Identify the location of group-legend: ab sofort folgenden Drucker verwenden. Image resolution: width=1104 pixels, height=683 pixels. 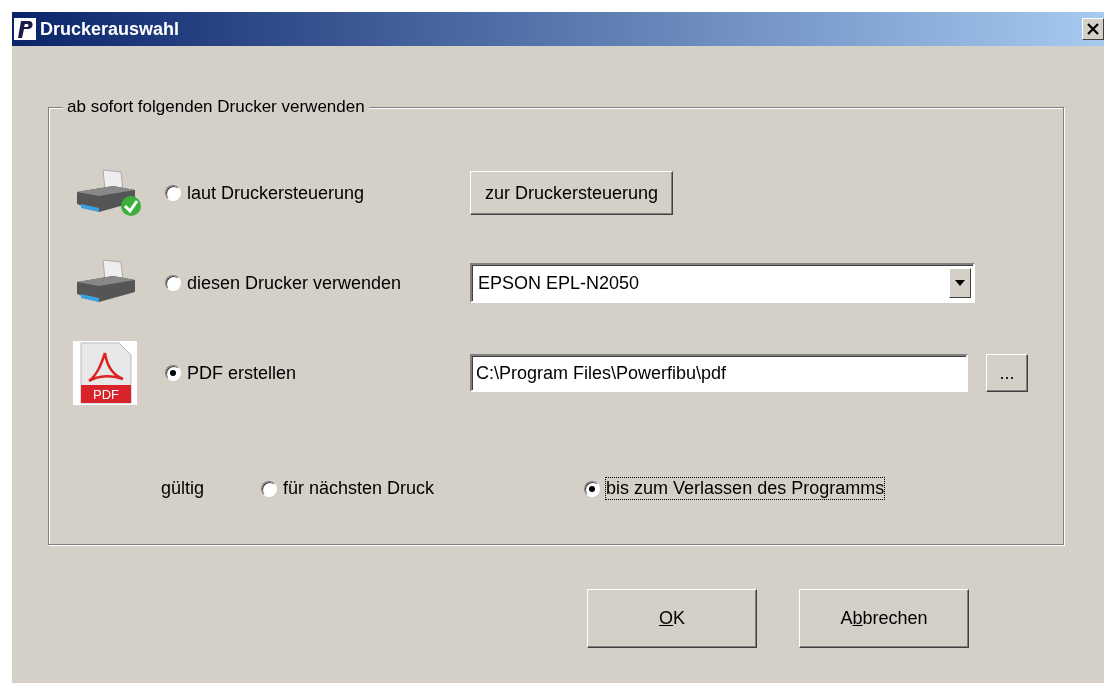
(216, 107).